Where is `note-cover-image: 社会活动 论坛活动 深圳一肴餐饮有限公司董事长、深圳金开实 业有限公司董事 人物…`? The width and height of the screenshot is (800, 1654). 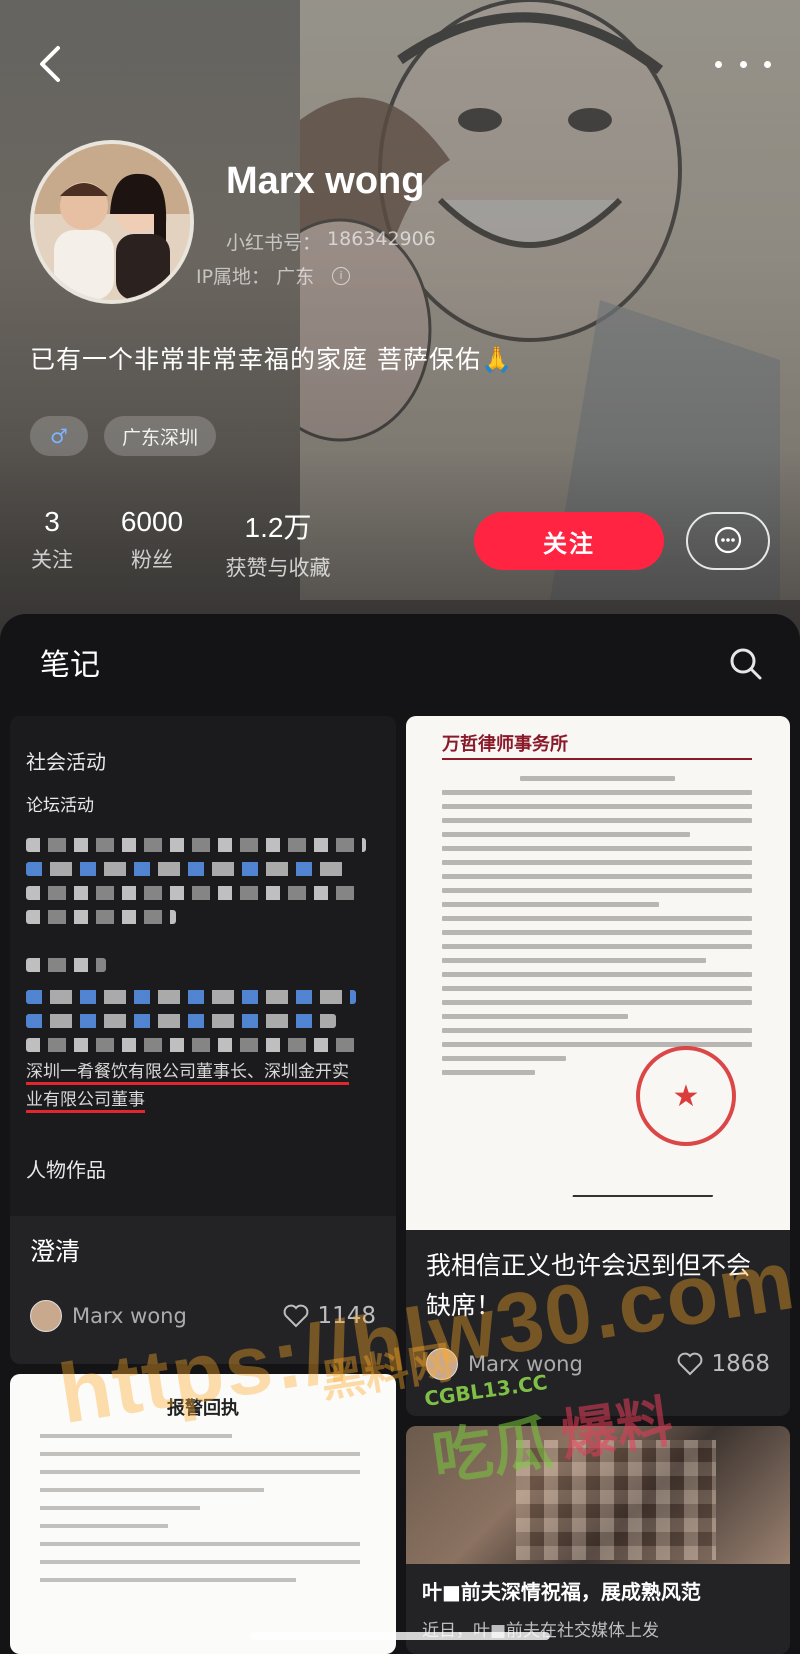 note-cover-image: 社会活动 论坛活动 深圳一肴餐饮有限公司董事长、深圳金开实 业有限公司董事 人物… is located at coordinates (203, 966).